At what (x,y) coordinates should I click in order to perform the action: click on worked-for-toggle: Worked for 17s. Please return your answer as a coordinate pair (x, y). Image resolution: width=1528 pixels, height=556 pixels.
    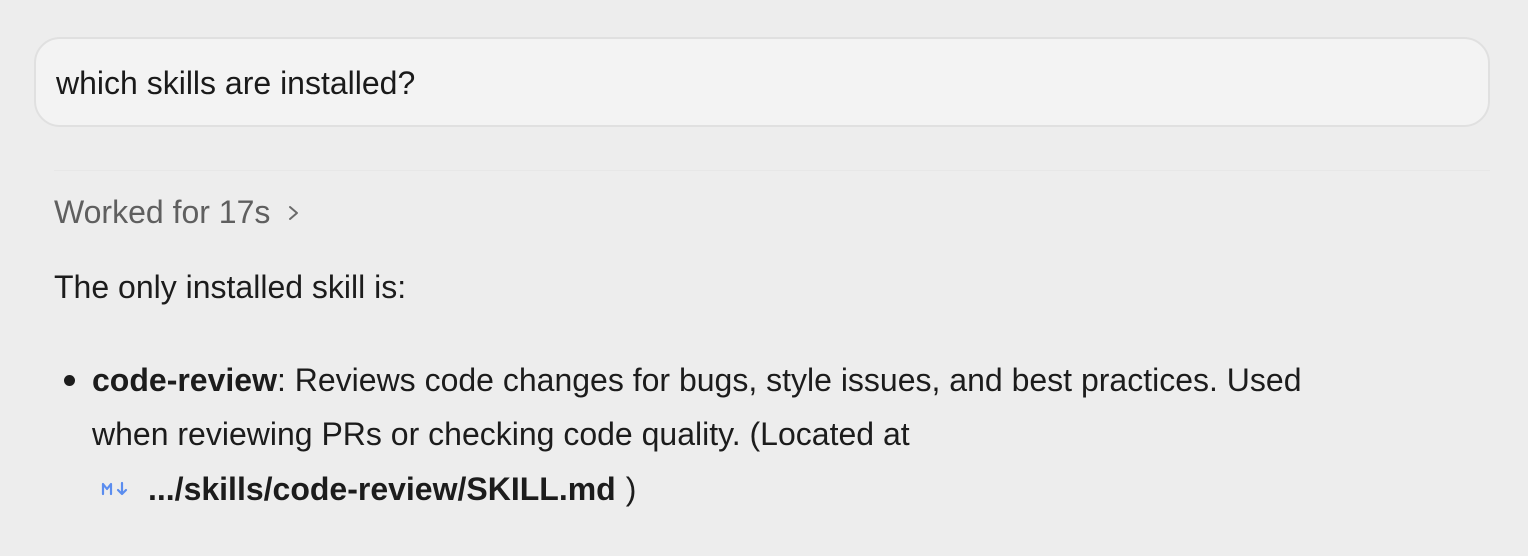
    Looking at the image, I should click on (178, 212).